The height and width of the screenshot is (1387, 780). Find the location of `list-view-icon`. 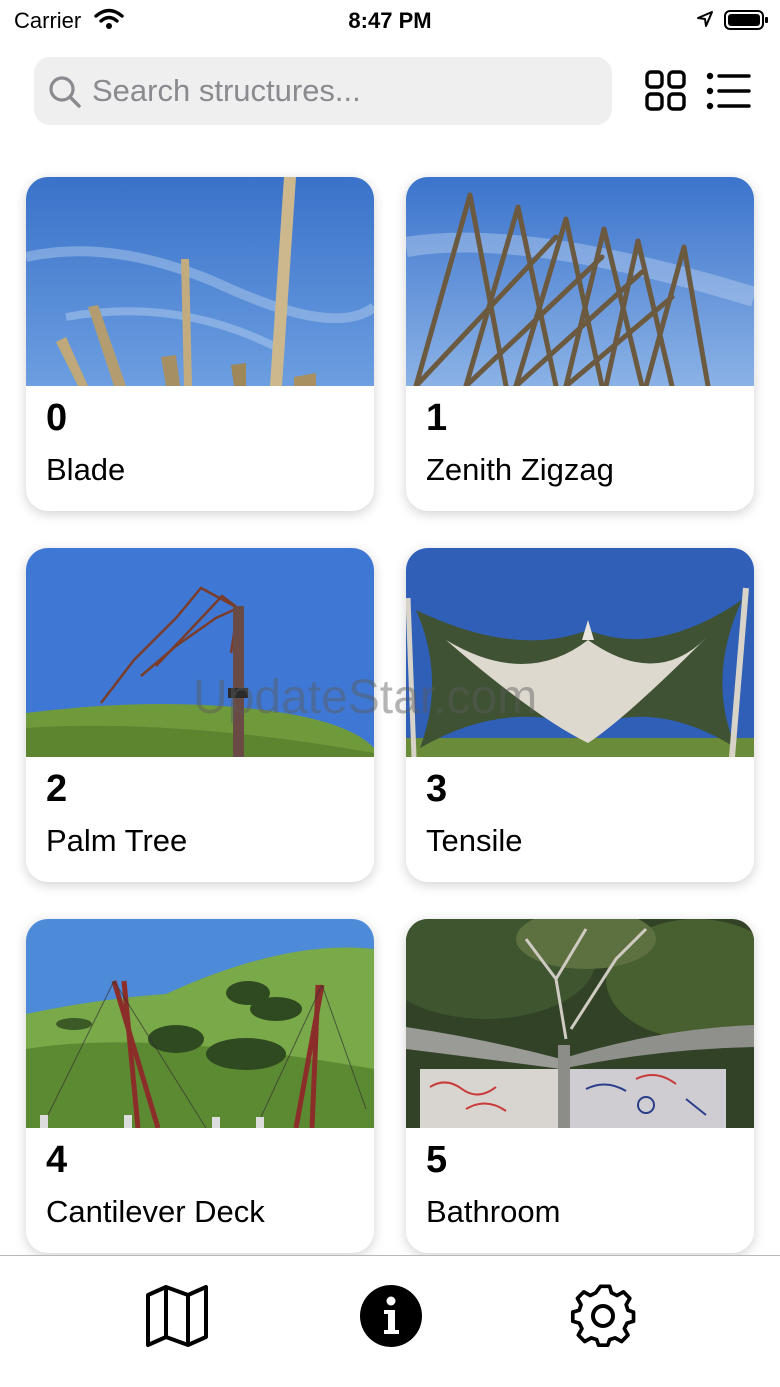

list-view-icon is located at coordinates (729, 93).